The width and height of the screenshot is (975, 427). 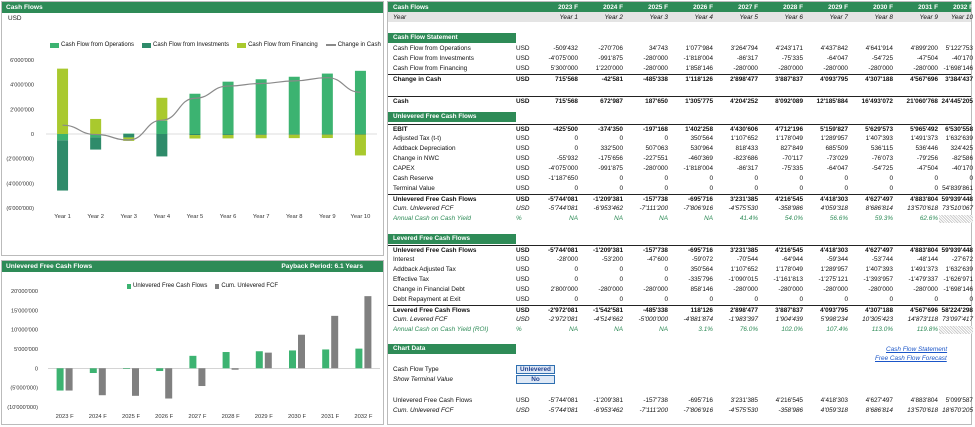 I want to click on section-levered-fcf: Levered Free Cash Flows, so click(x=452, y=239).